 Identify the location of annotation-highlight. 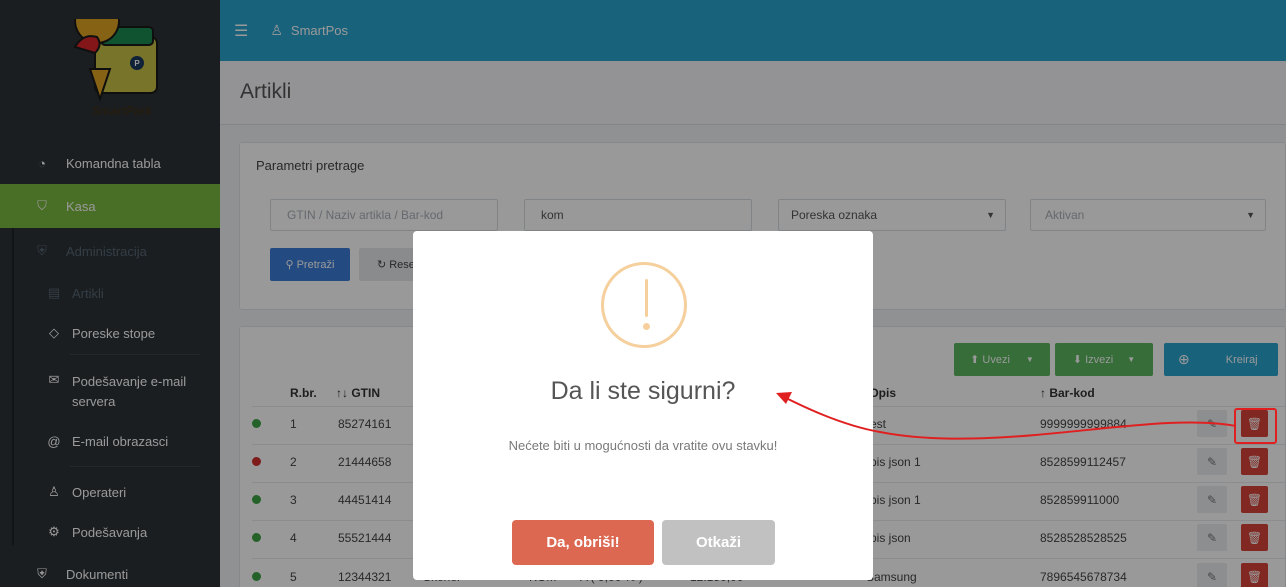
(1255, 426).